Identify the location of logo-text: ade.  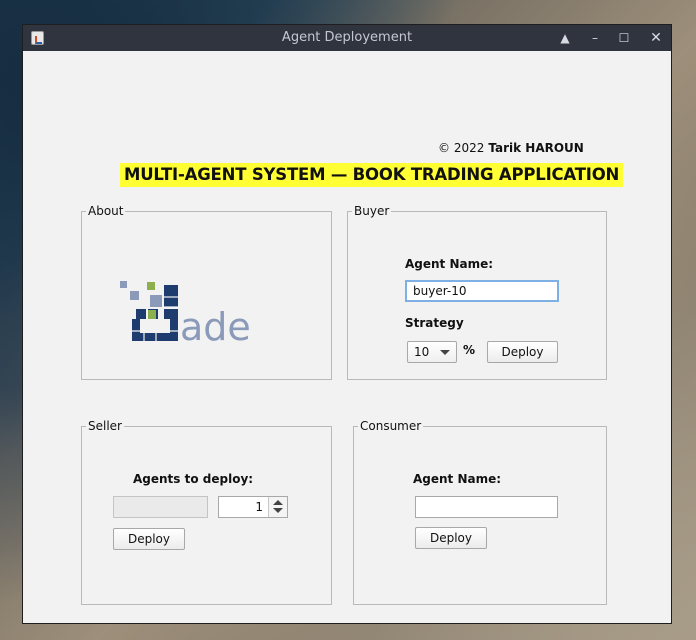
(215, 326).